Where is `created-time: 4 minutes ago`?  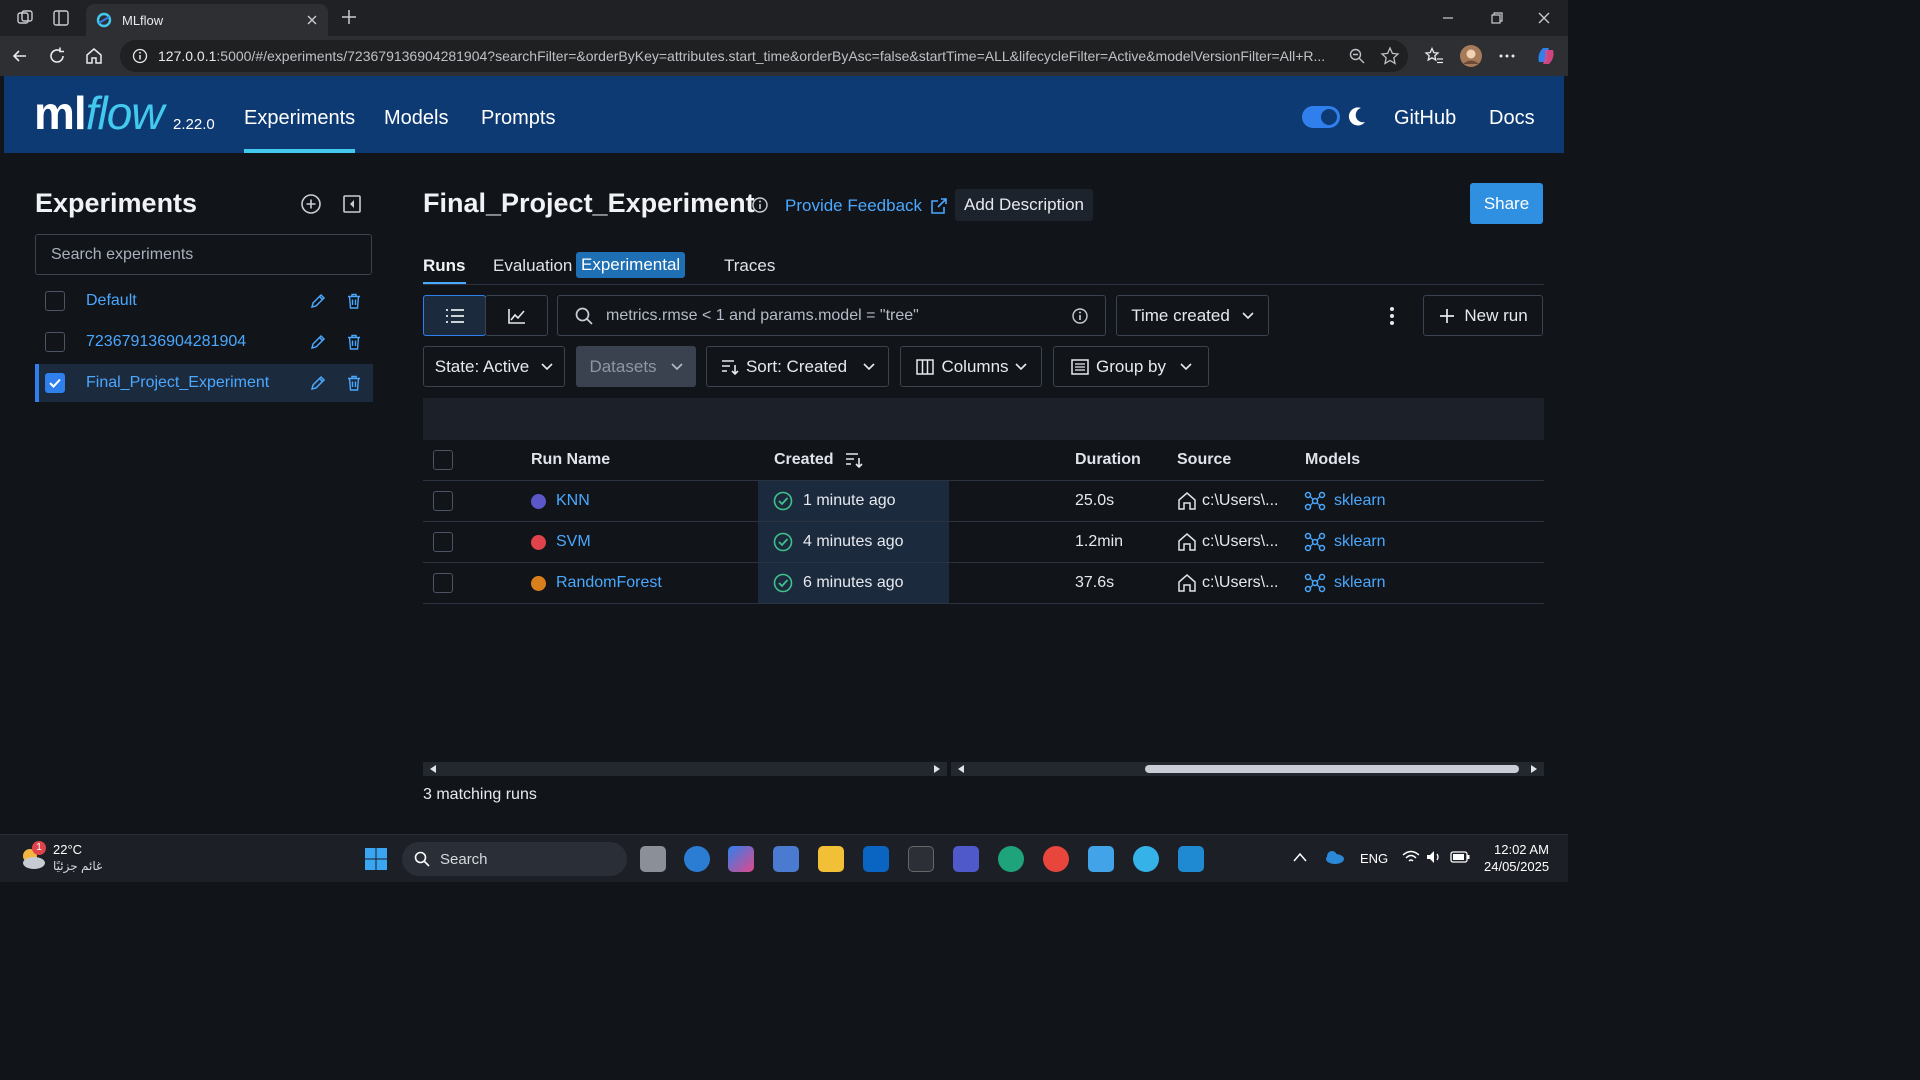
created-time: 4 minutes ago is located at coordinates (853, 542).